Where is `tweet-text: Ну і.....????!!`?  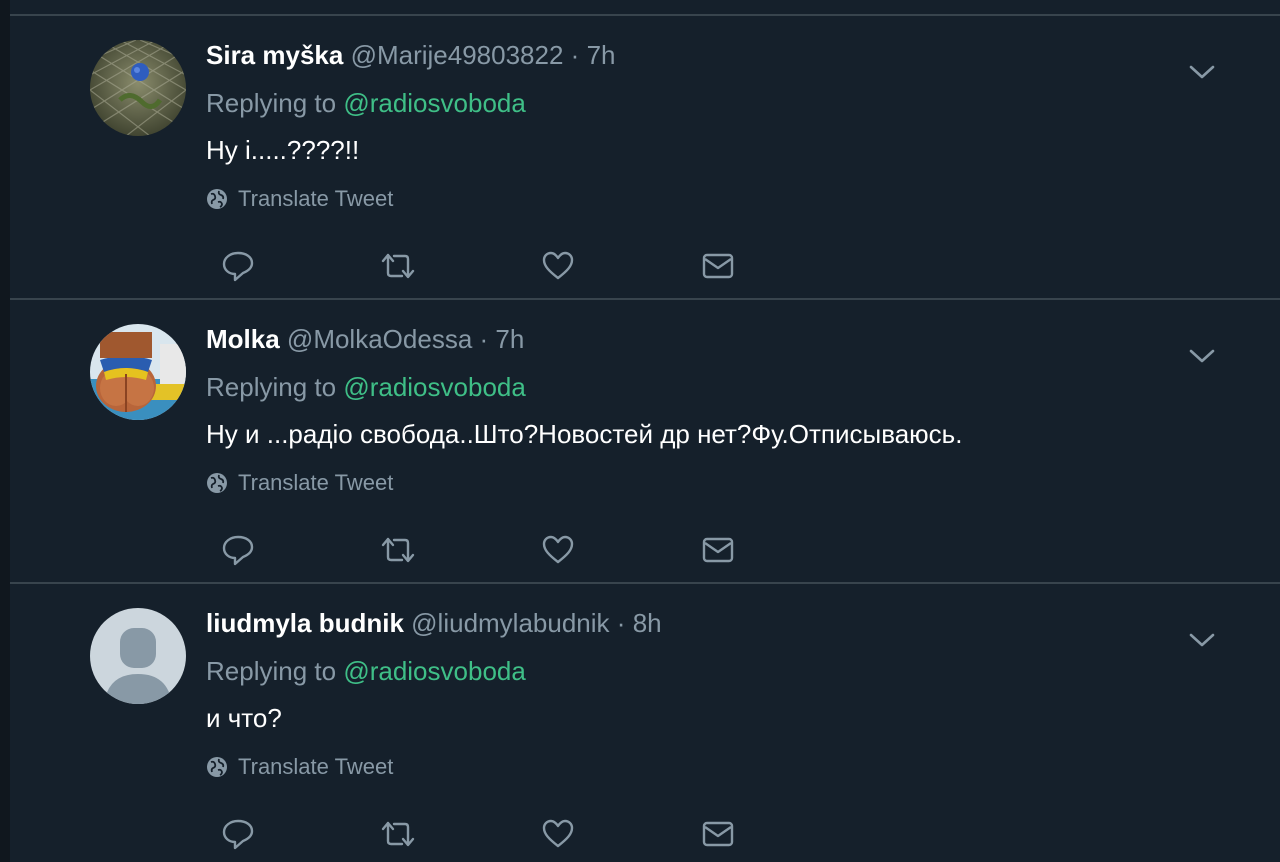 tweet-text: Ну і.....????!! is located at coordinates (283, 150).